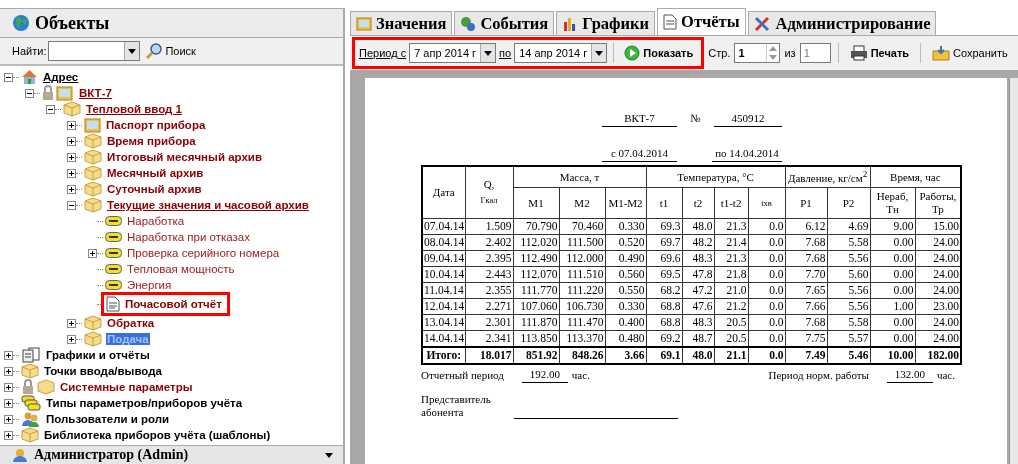 The image size is (1018, 464). Describe the element at coordinates (536, 203) in the screenshot. I see `column-header: M1` at that location.